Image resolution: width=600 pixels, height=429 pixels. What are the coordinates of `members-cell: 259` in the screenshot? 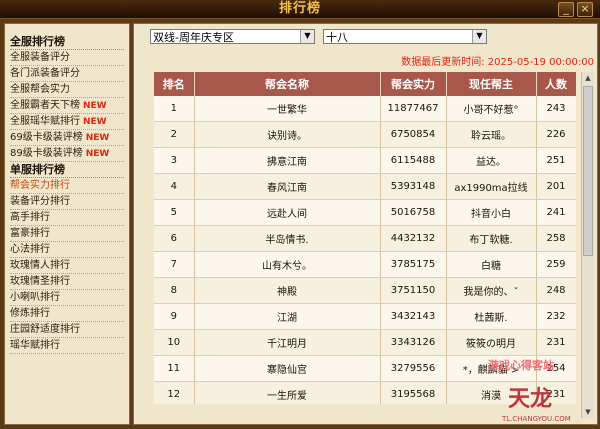 It's located at (556, 264).